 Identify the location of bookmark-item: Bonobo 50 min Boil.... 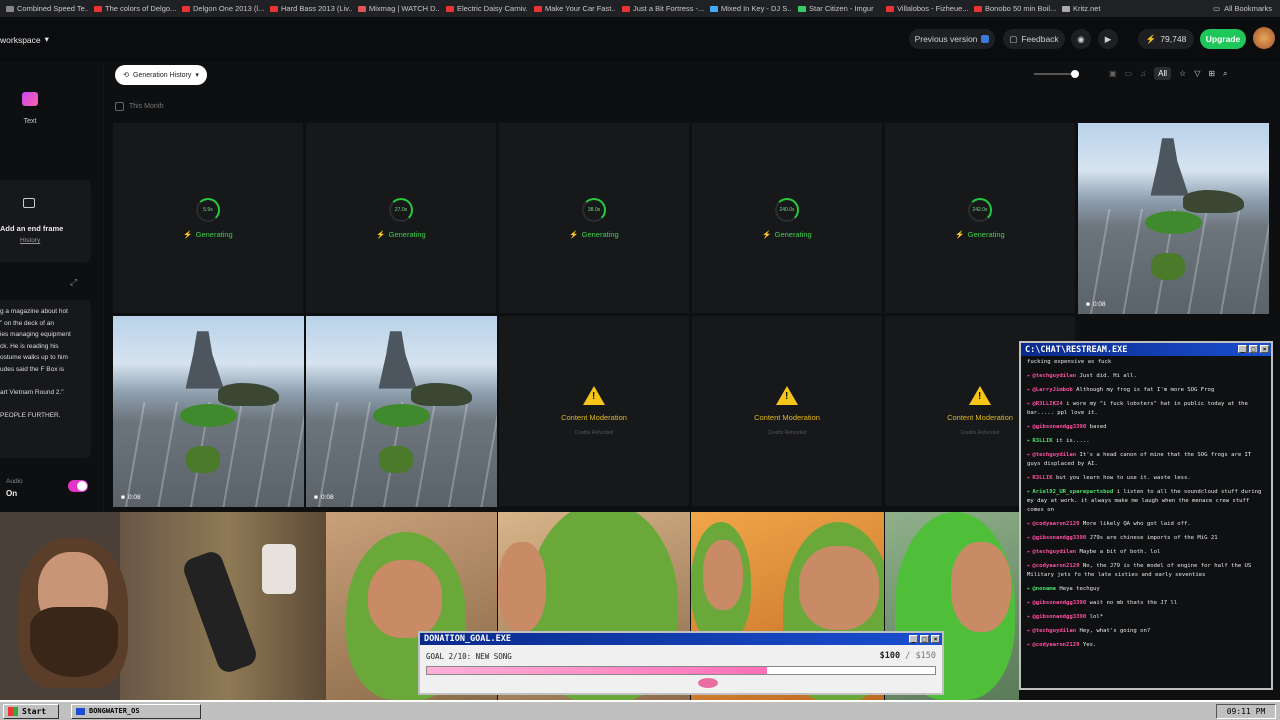
(1012, 8).